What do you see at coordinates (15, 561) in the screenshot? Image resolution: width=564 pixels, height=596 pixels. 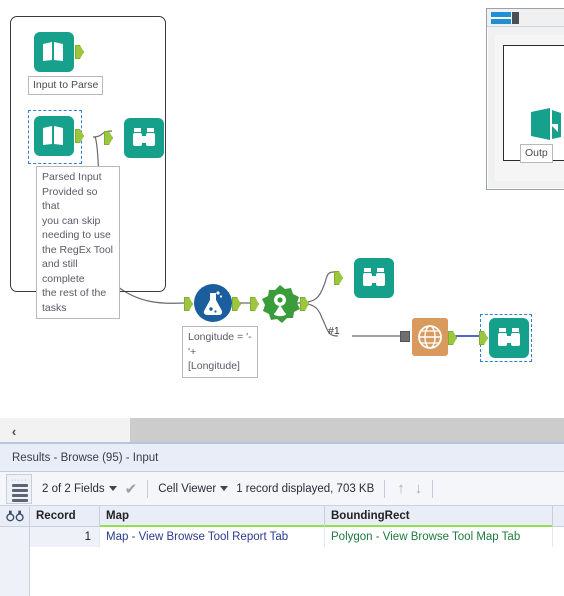 I see `table-left-gutter` at bounding box center [15, 561].